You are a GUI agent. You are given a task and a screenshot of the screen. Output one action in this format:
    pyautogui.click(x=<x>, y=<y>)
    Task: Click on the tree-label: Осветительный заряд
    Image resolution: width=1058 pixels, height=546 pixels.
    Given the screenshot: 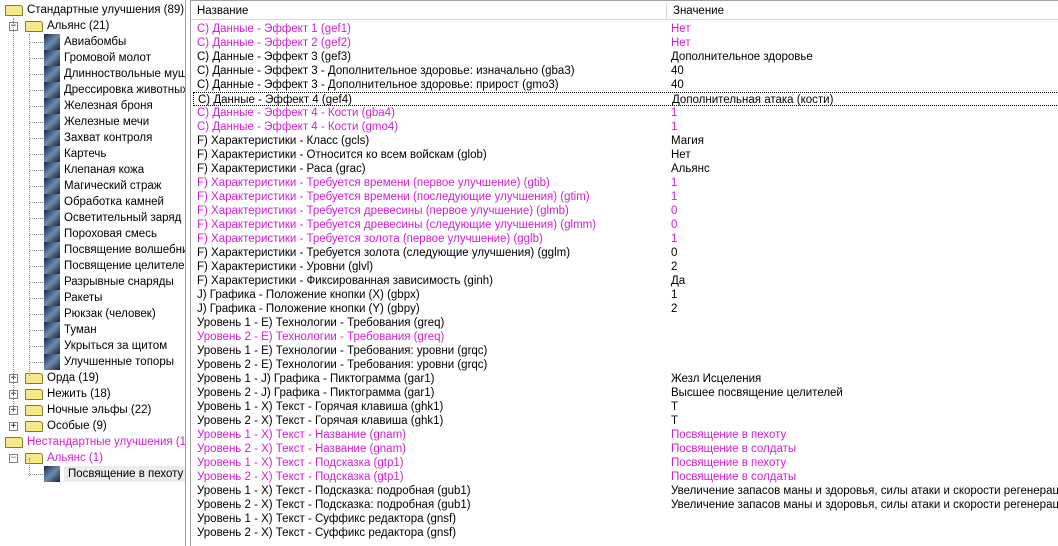 What is the action you would take?
    pyautogui.click(x=123, y=218)
    